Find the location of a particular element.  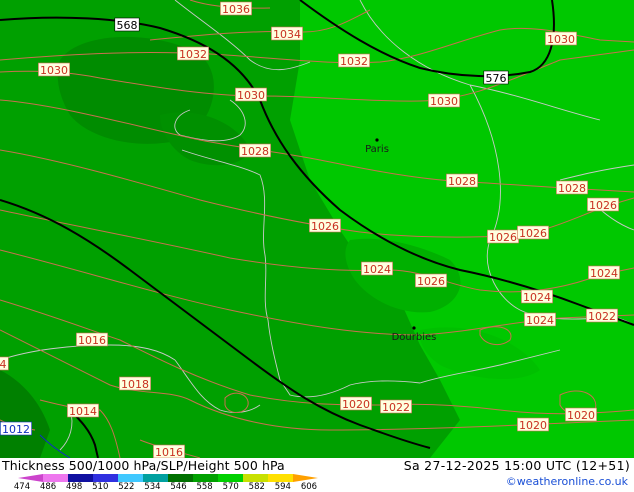

isobar-label-text: 1012 is located at coordinates (16, 429).